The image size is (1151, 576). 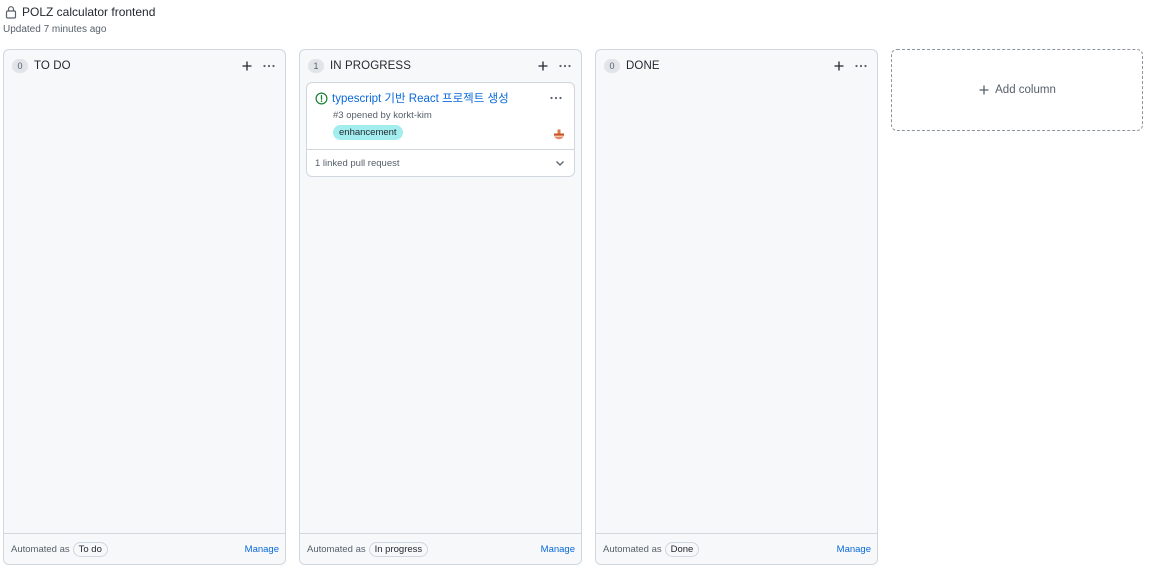 I want to click on column-header: 0 TO DO, so click(x=144, y=66).